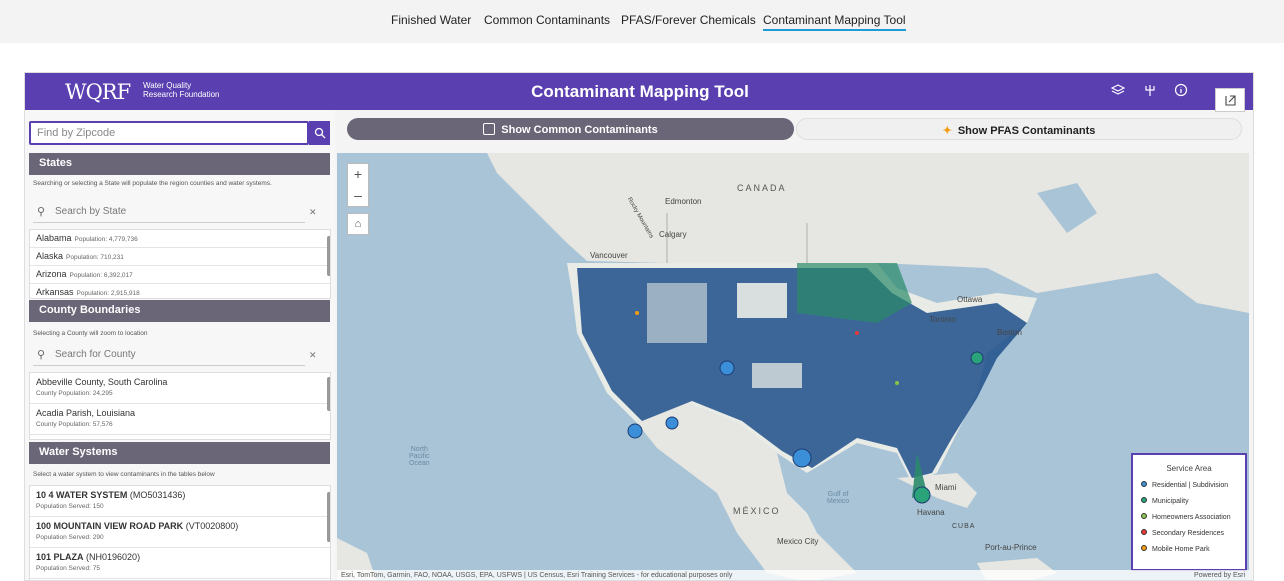 The image size is (1284, 581). Describe the element at coordinates (489, 129) in the screenshot. I see `water-icon` at that location.